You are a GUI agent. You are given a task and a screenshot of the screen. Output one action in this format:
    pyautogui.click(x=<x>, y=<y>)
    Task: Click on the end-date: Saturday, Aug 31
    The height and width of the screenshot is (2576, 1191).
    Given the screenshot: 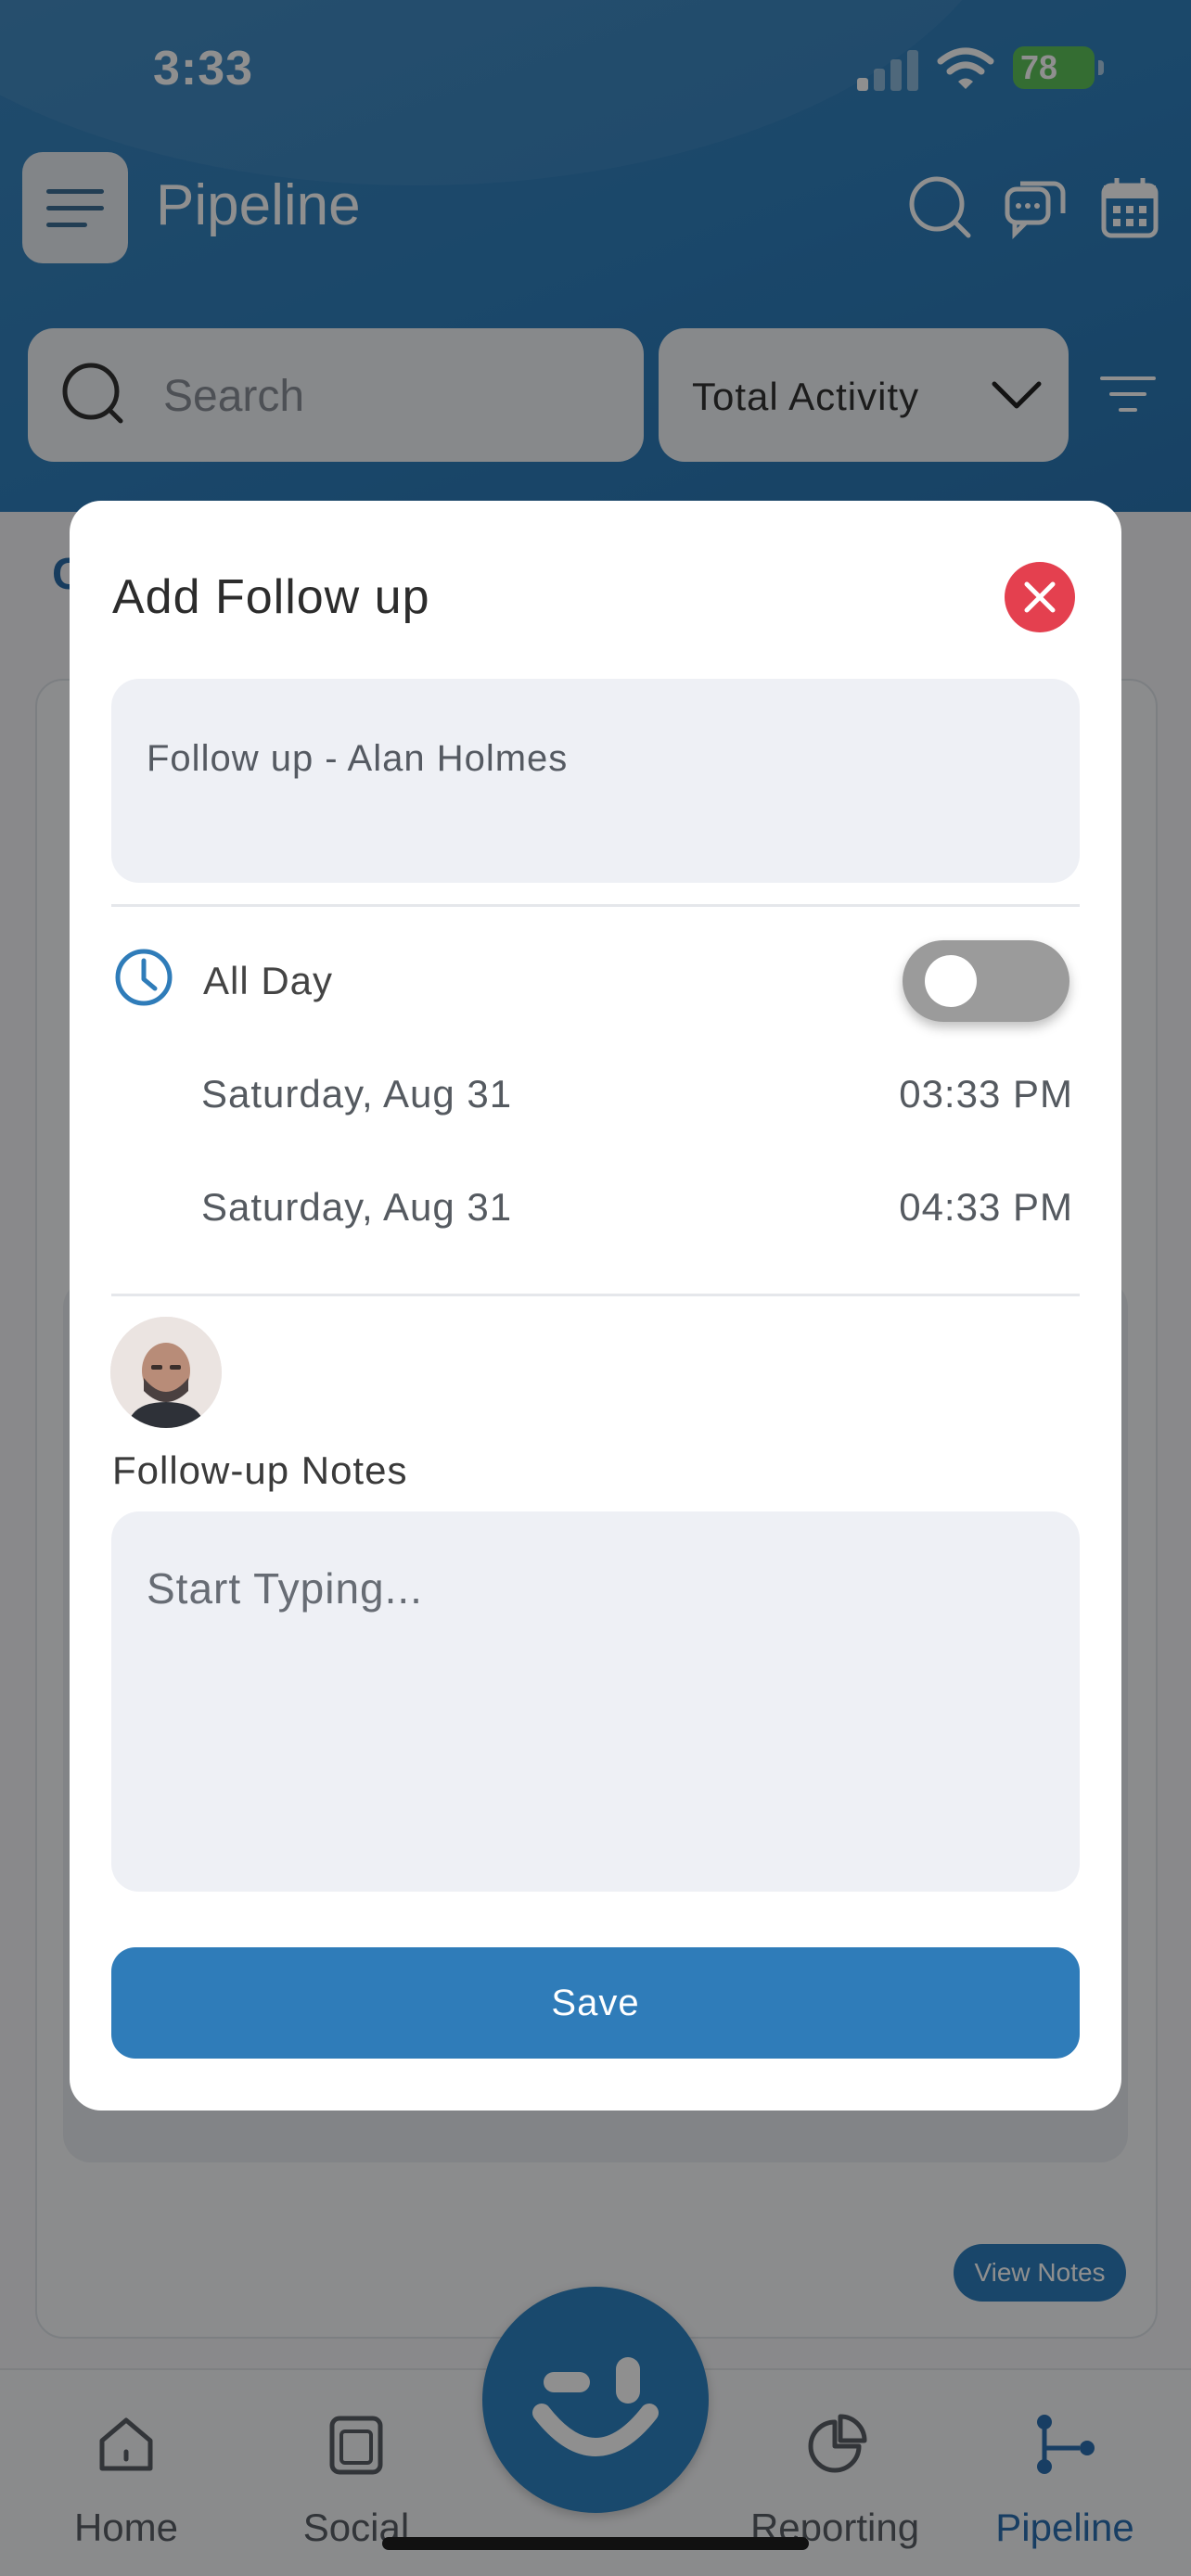 What is the action you would take?
    pyautogui.click(x=356, y=1207)
    